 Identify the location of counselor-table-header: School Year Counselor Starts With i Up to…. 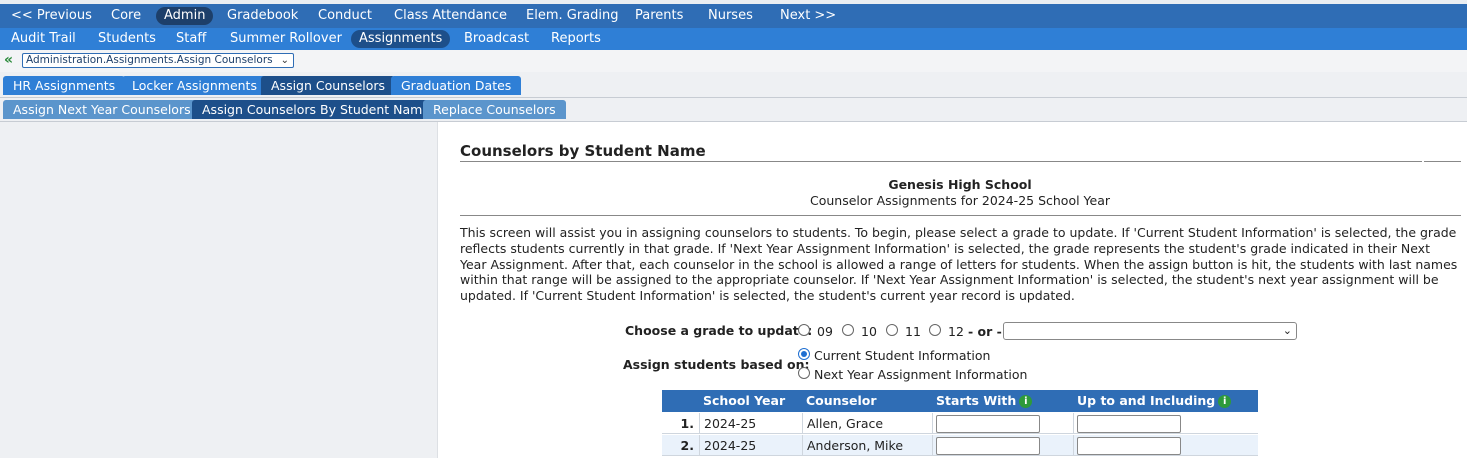
(960, 401).